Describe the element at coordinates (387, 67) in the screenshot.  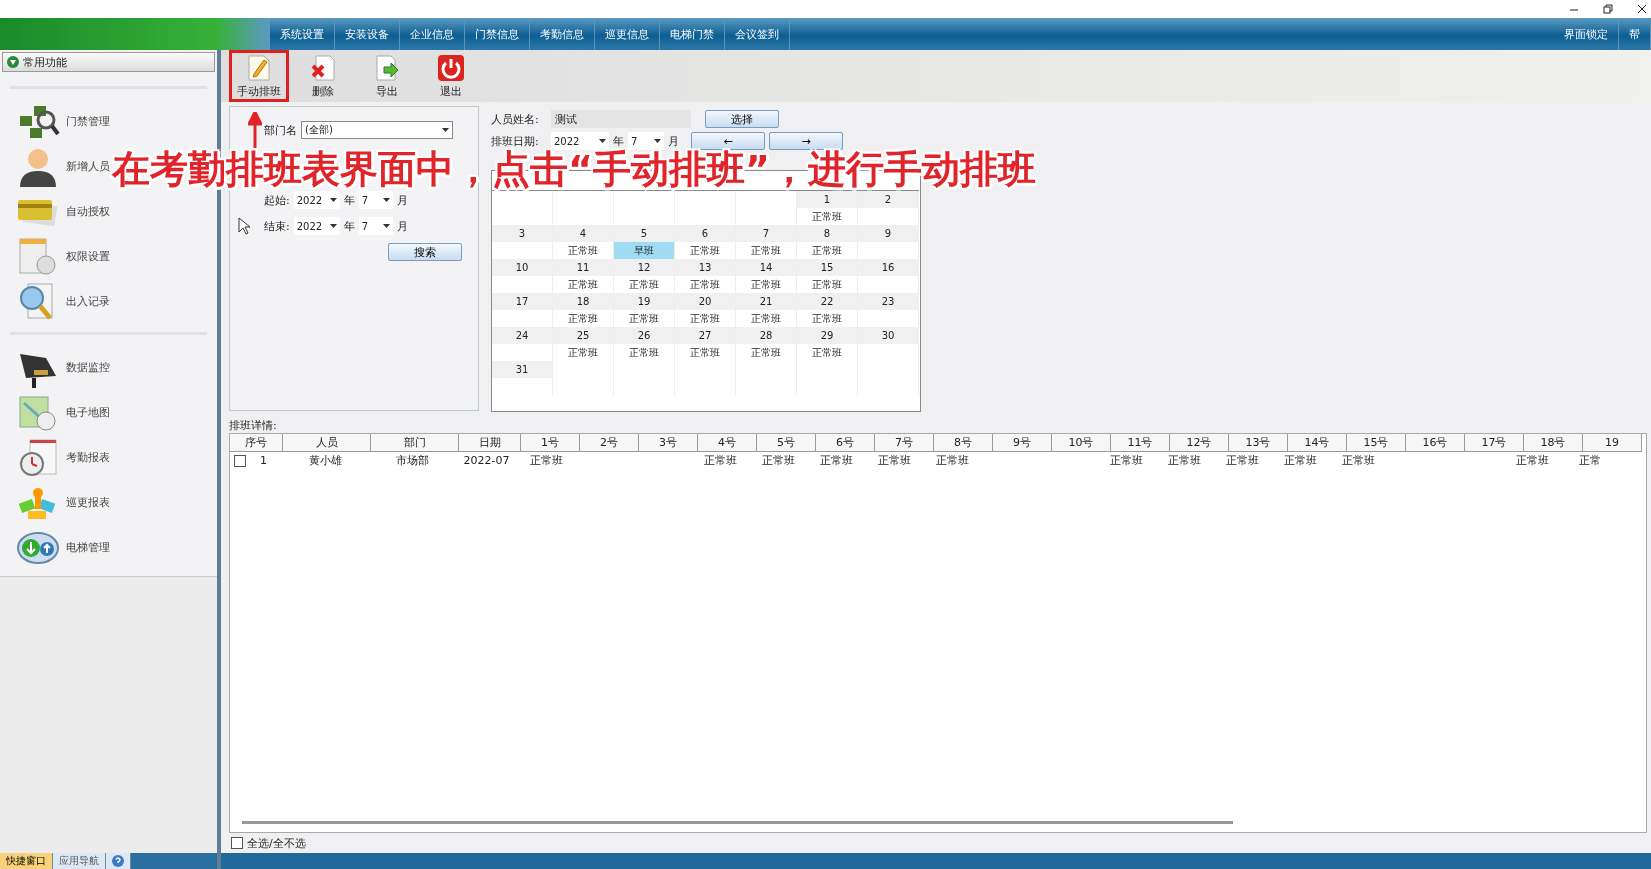
I see `export-icon` at that location.